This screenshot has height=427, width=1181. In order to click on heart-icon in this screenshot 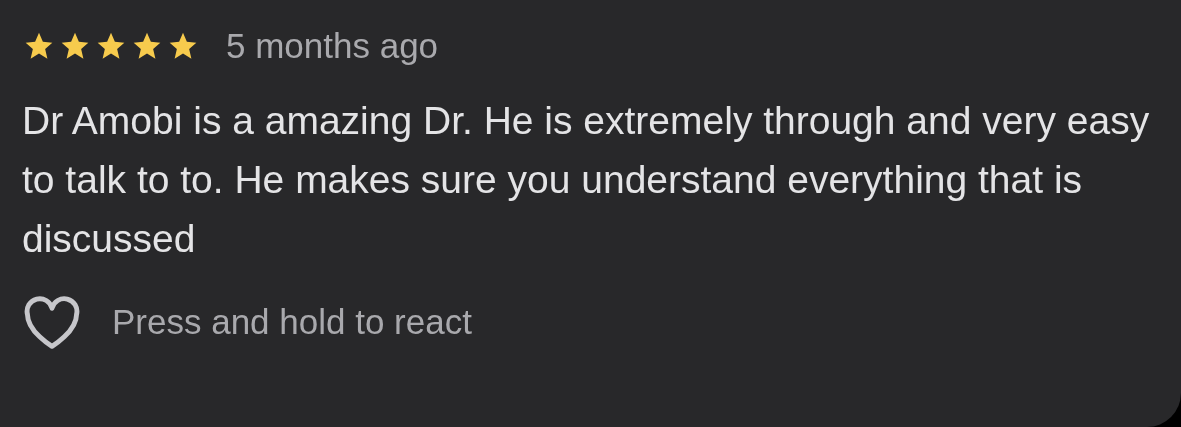, I will do `click(52, 322)`.